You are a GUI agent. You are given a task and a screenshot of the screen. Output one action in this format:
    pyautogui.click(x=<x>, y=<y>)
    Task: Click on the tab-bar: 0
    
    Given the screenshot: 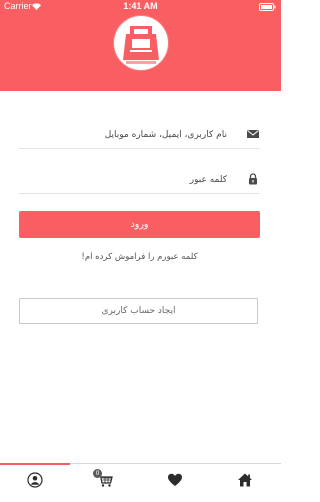 What is the action you would take?
    pyautogui.click(x=140, y=482)
    